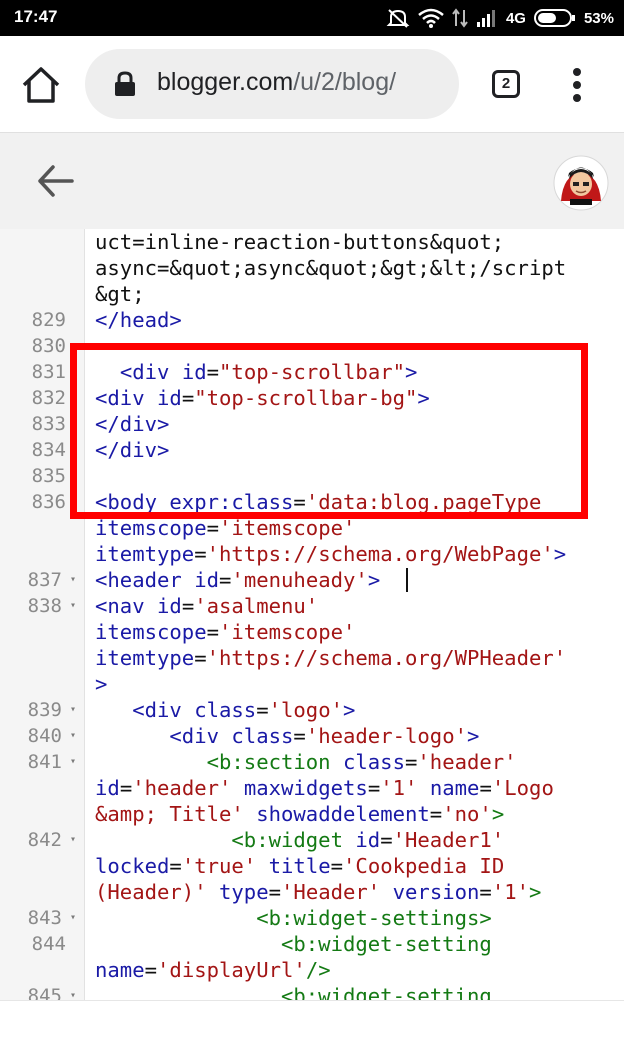 This screenshot has width=624, height=1041. I want to click on line-number: 845, so click(44, 992).